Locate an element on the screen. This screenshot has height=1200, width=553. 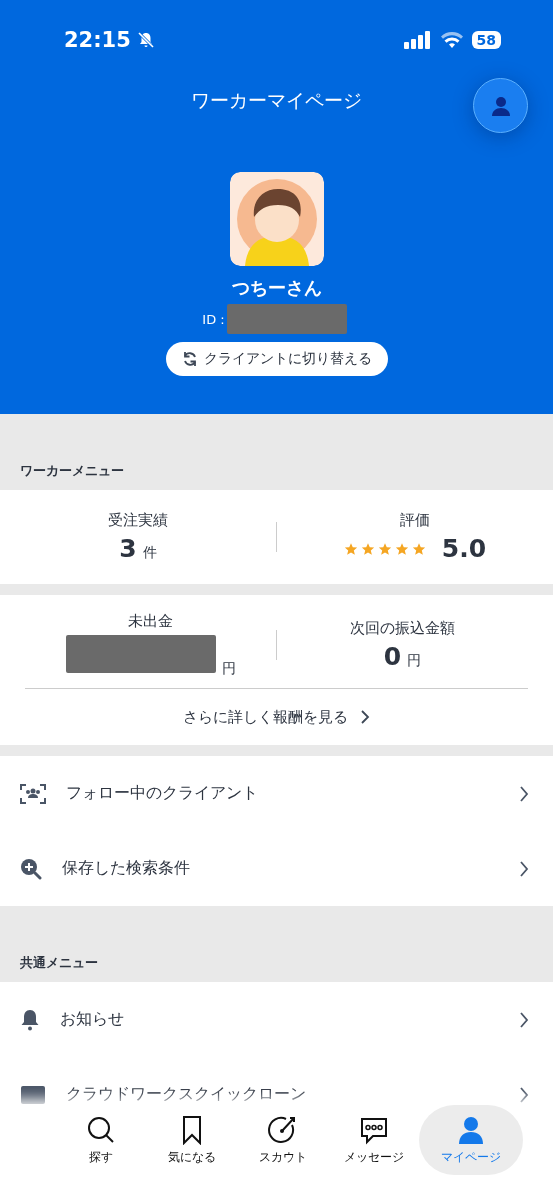
switch-client-button: クライアントに切り替える is located at coordinates (276, 359).